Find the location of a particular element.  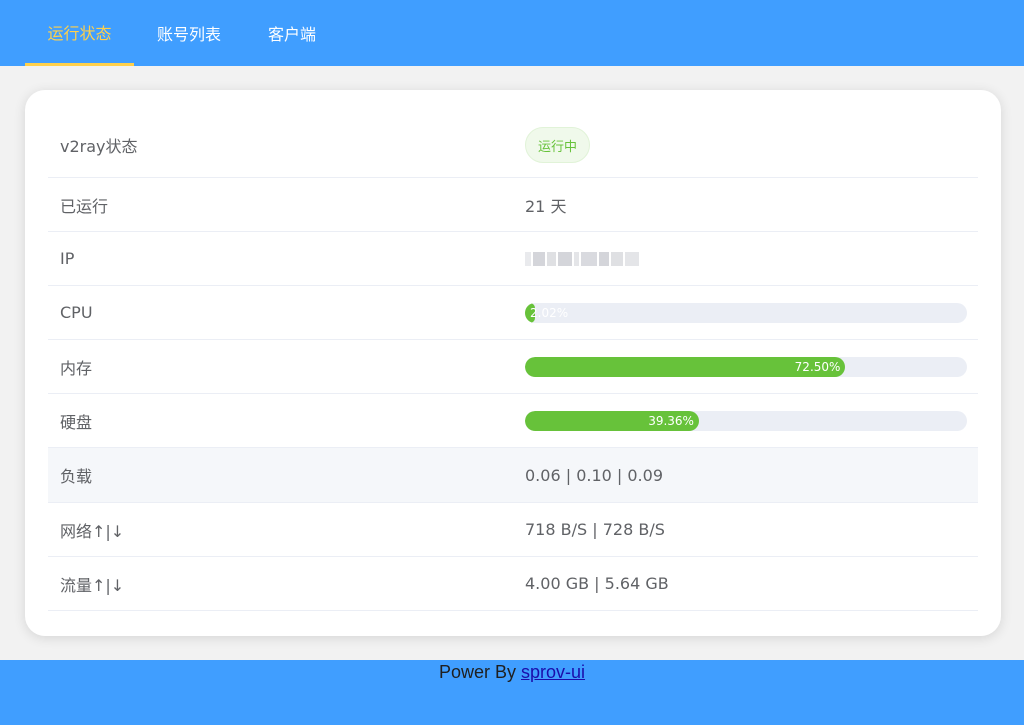

table-row-v2ray: v2ray状态 运行中 is located at coordinates (513, 145).